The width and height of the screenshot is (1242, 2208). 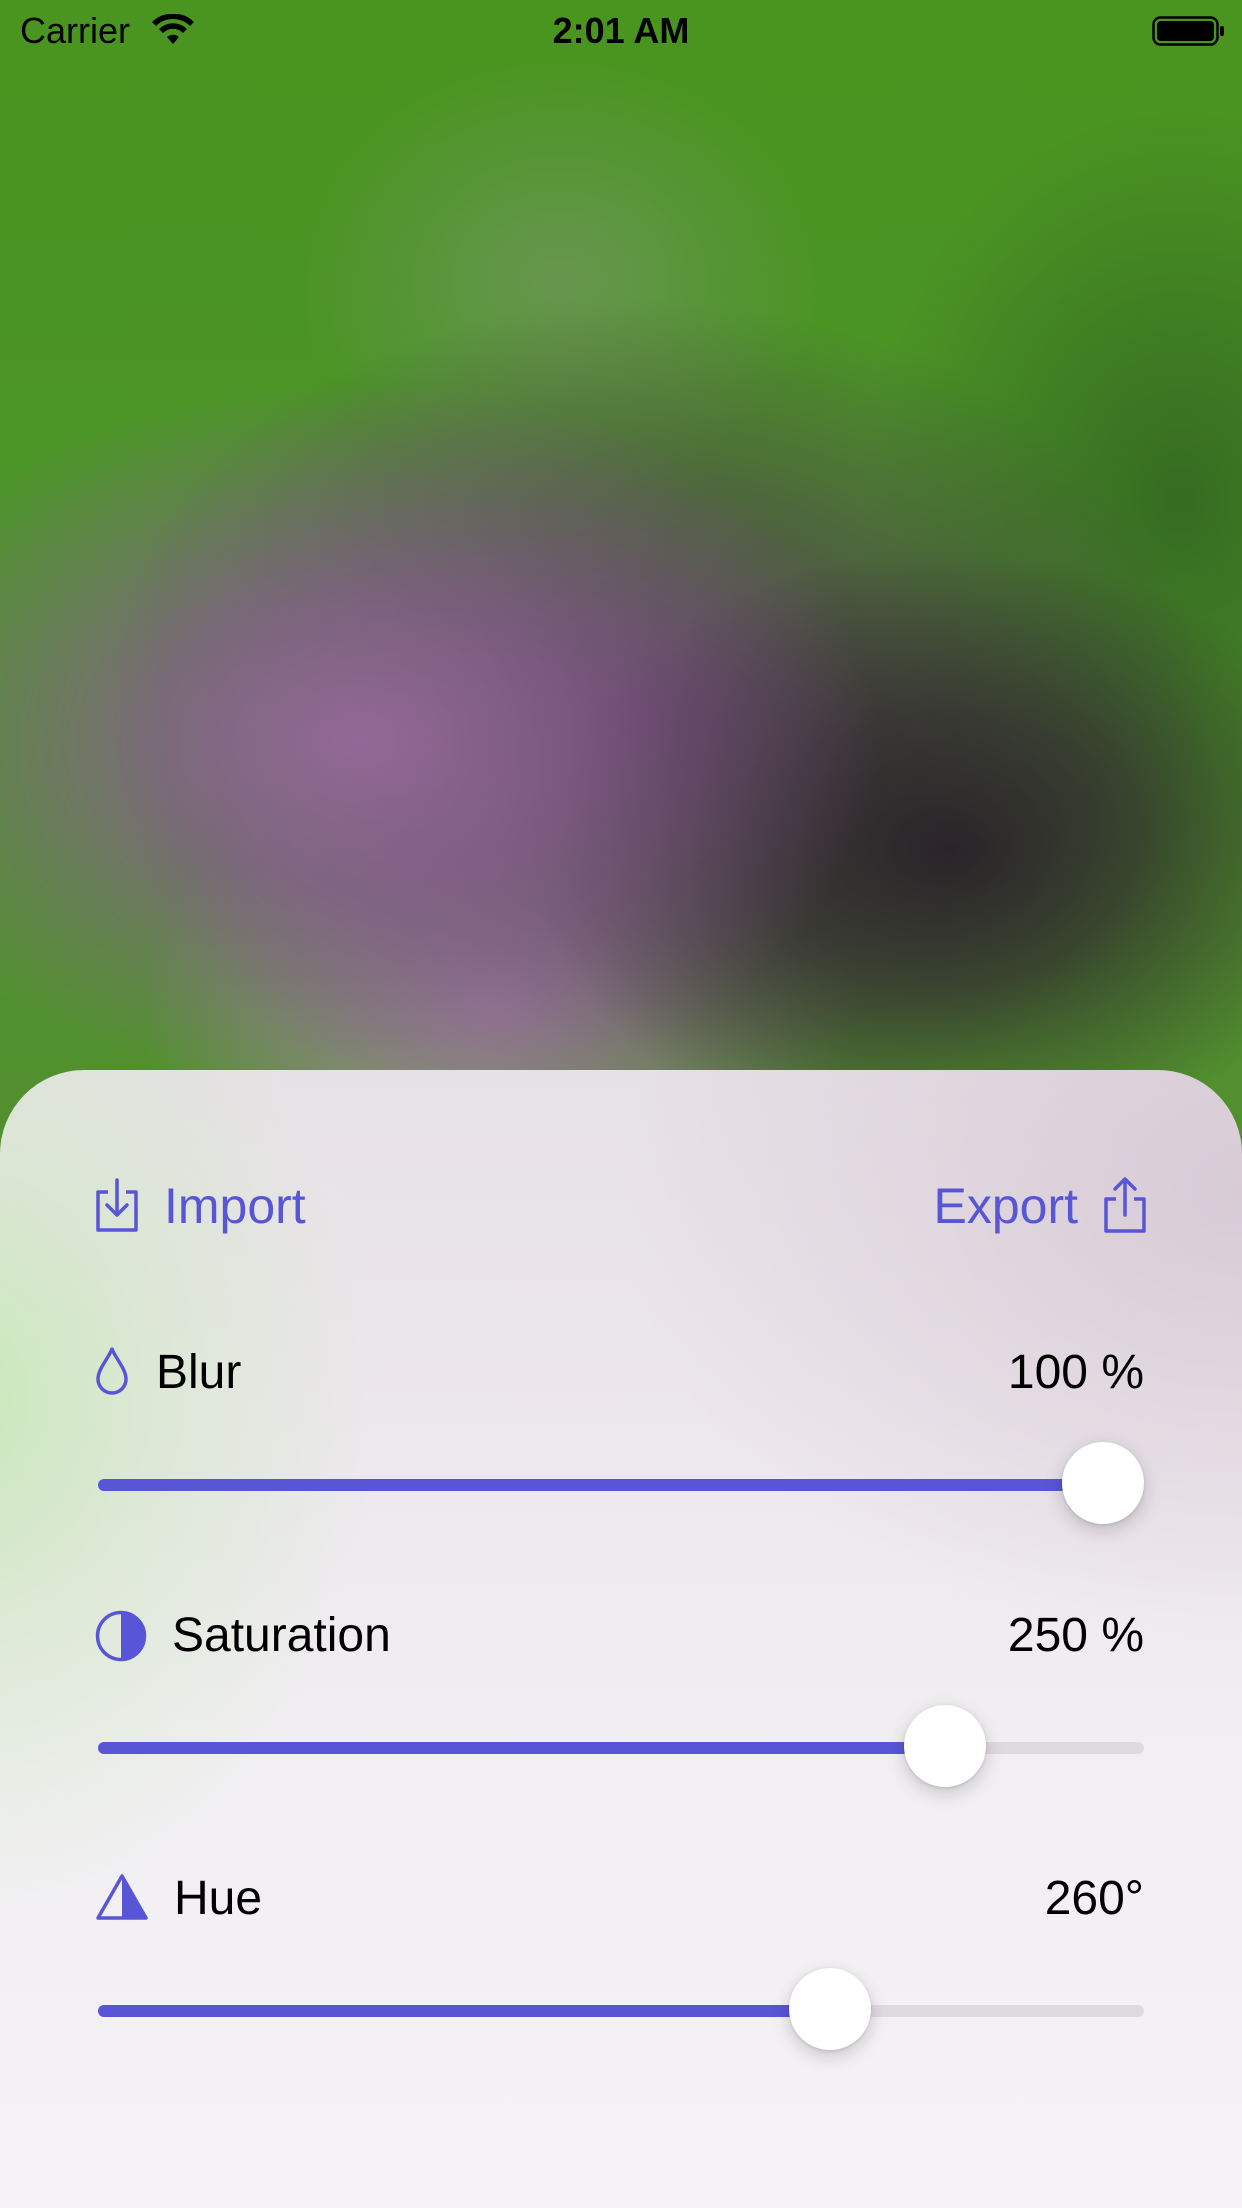 What do you see at coordinates (1188, 31) in the screenshot?
I see `battery-full-icon` at bounding box center [1188, 31].